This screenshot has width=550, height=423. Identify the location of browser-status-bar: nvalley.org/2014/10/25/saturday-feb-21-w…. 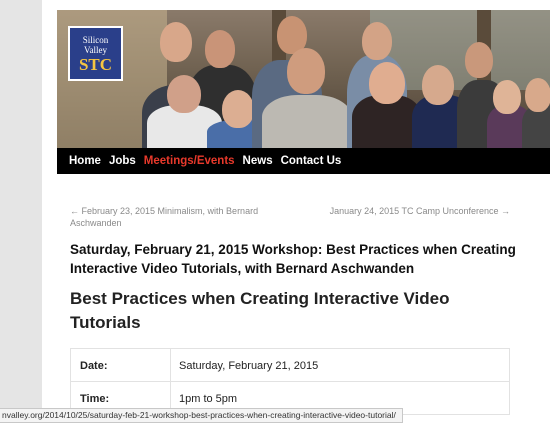
(201, 415).